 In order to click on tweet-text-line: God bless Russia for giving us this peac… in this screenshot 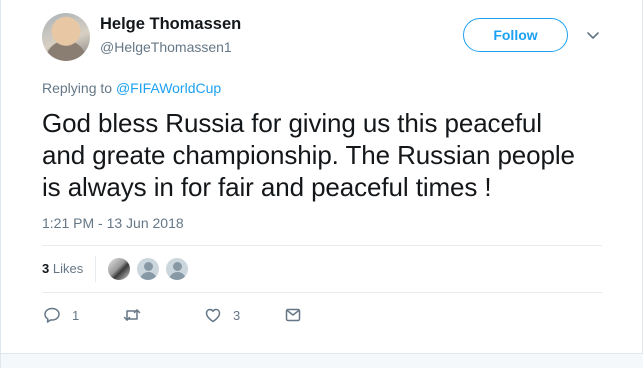, I will do `click(292, 123)`.